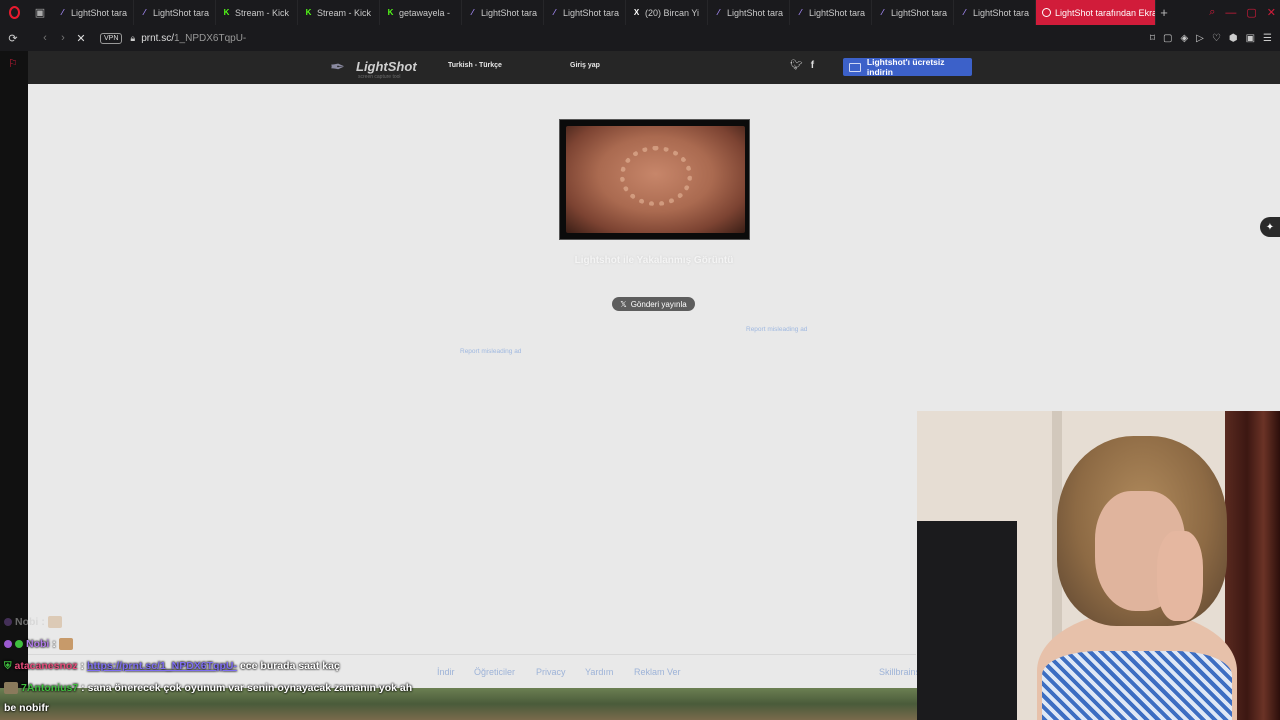 The width and height of the screenshot is (1280, 720). I want to click on window-controls: ⌕ — ▢ ✕, so click(1242, 12).